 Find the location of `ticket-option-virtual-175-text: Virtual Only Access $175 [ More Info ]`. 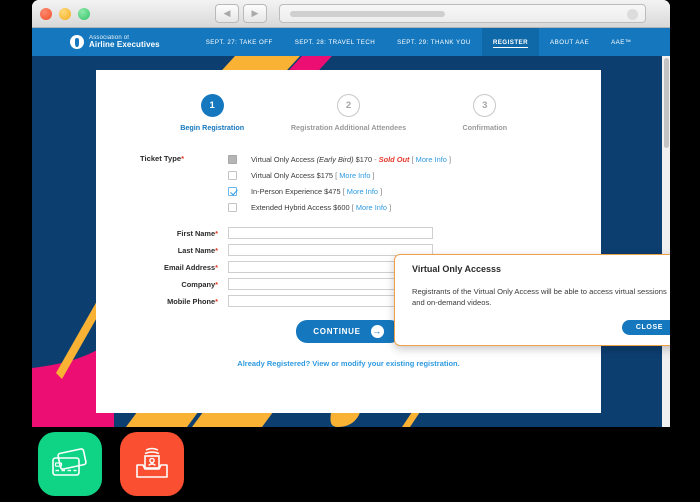

ticket-option-virtual-175-text: Virtual Only Access $175 [ More Info ] is located at coordinates (313, 175).